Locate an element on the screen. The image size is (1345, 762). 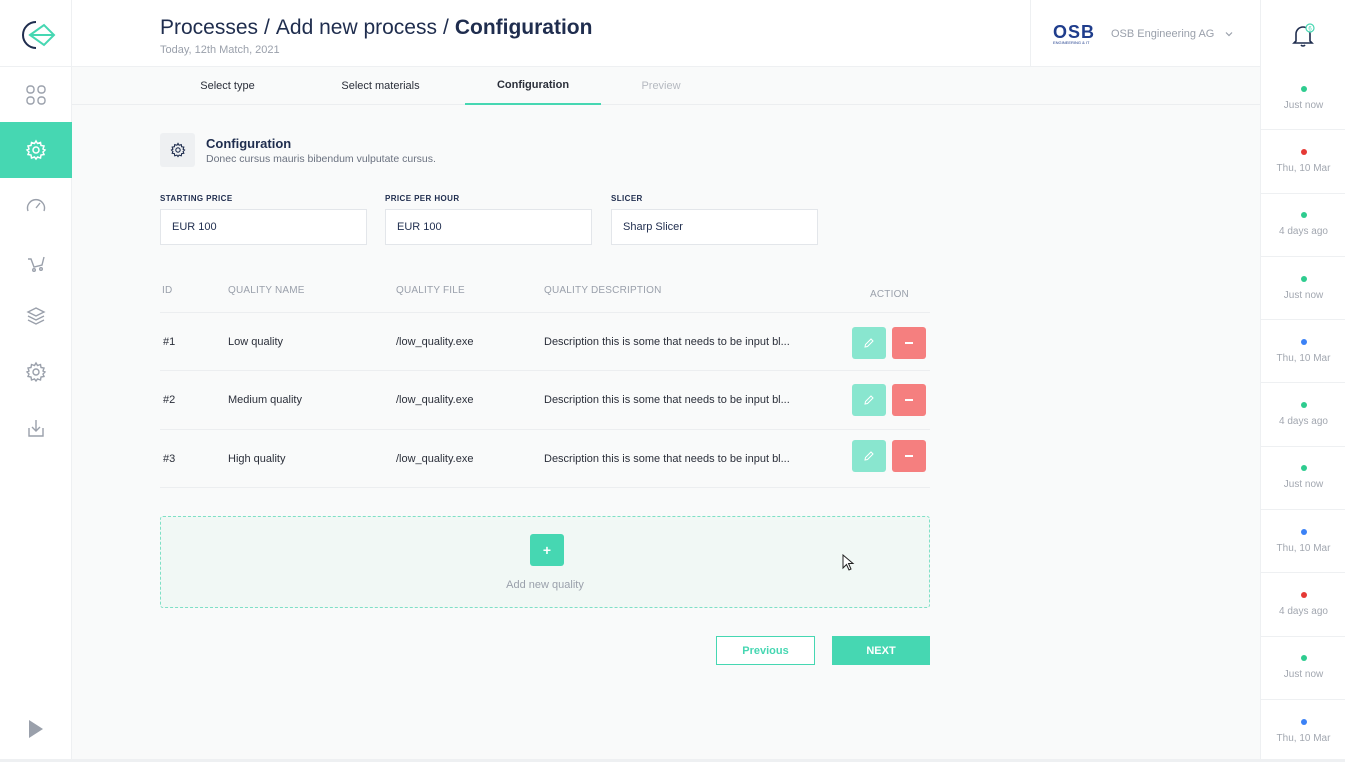
row-id: #2 is located at coordinates (169, 400).